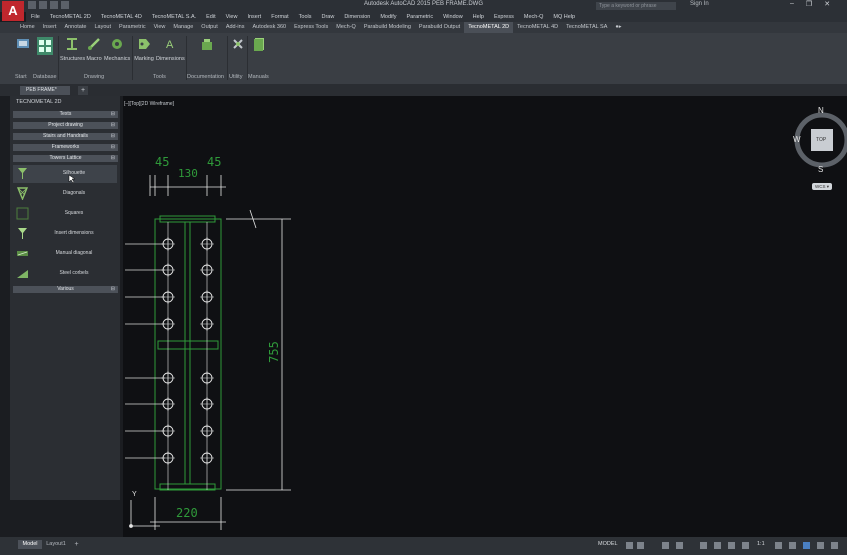  I want to click on tab-model: Model, so click(30, 544).